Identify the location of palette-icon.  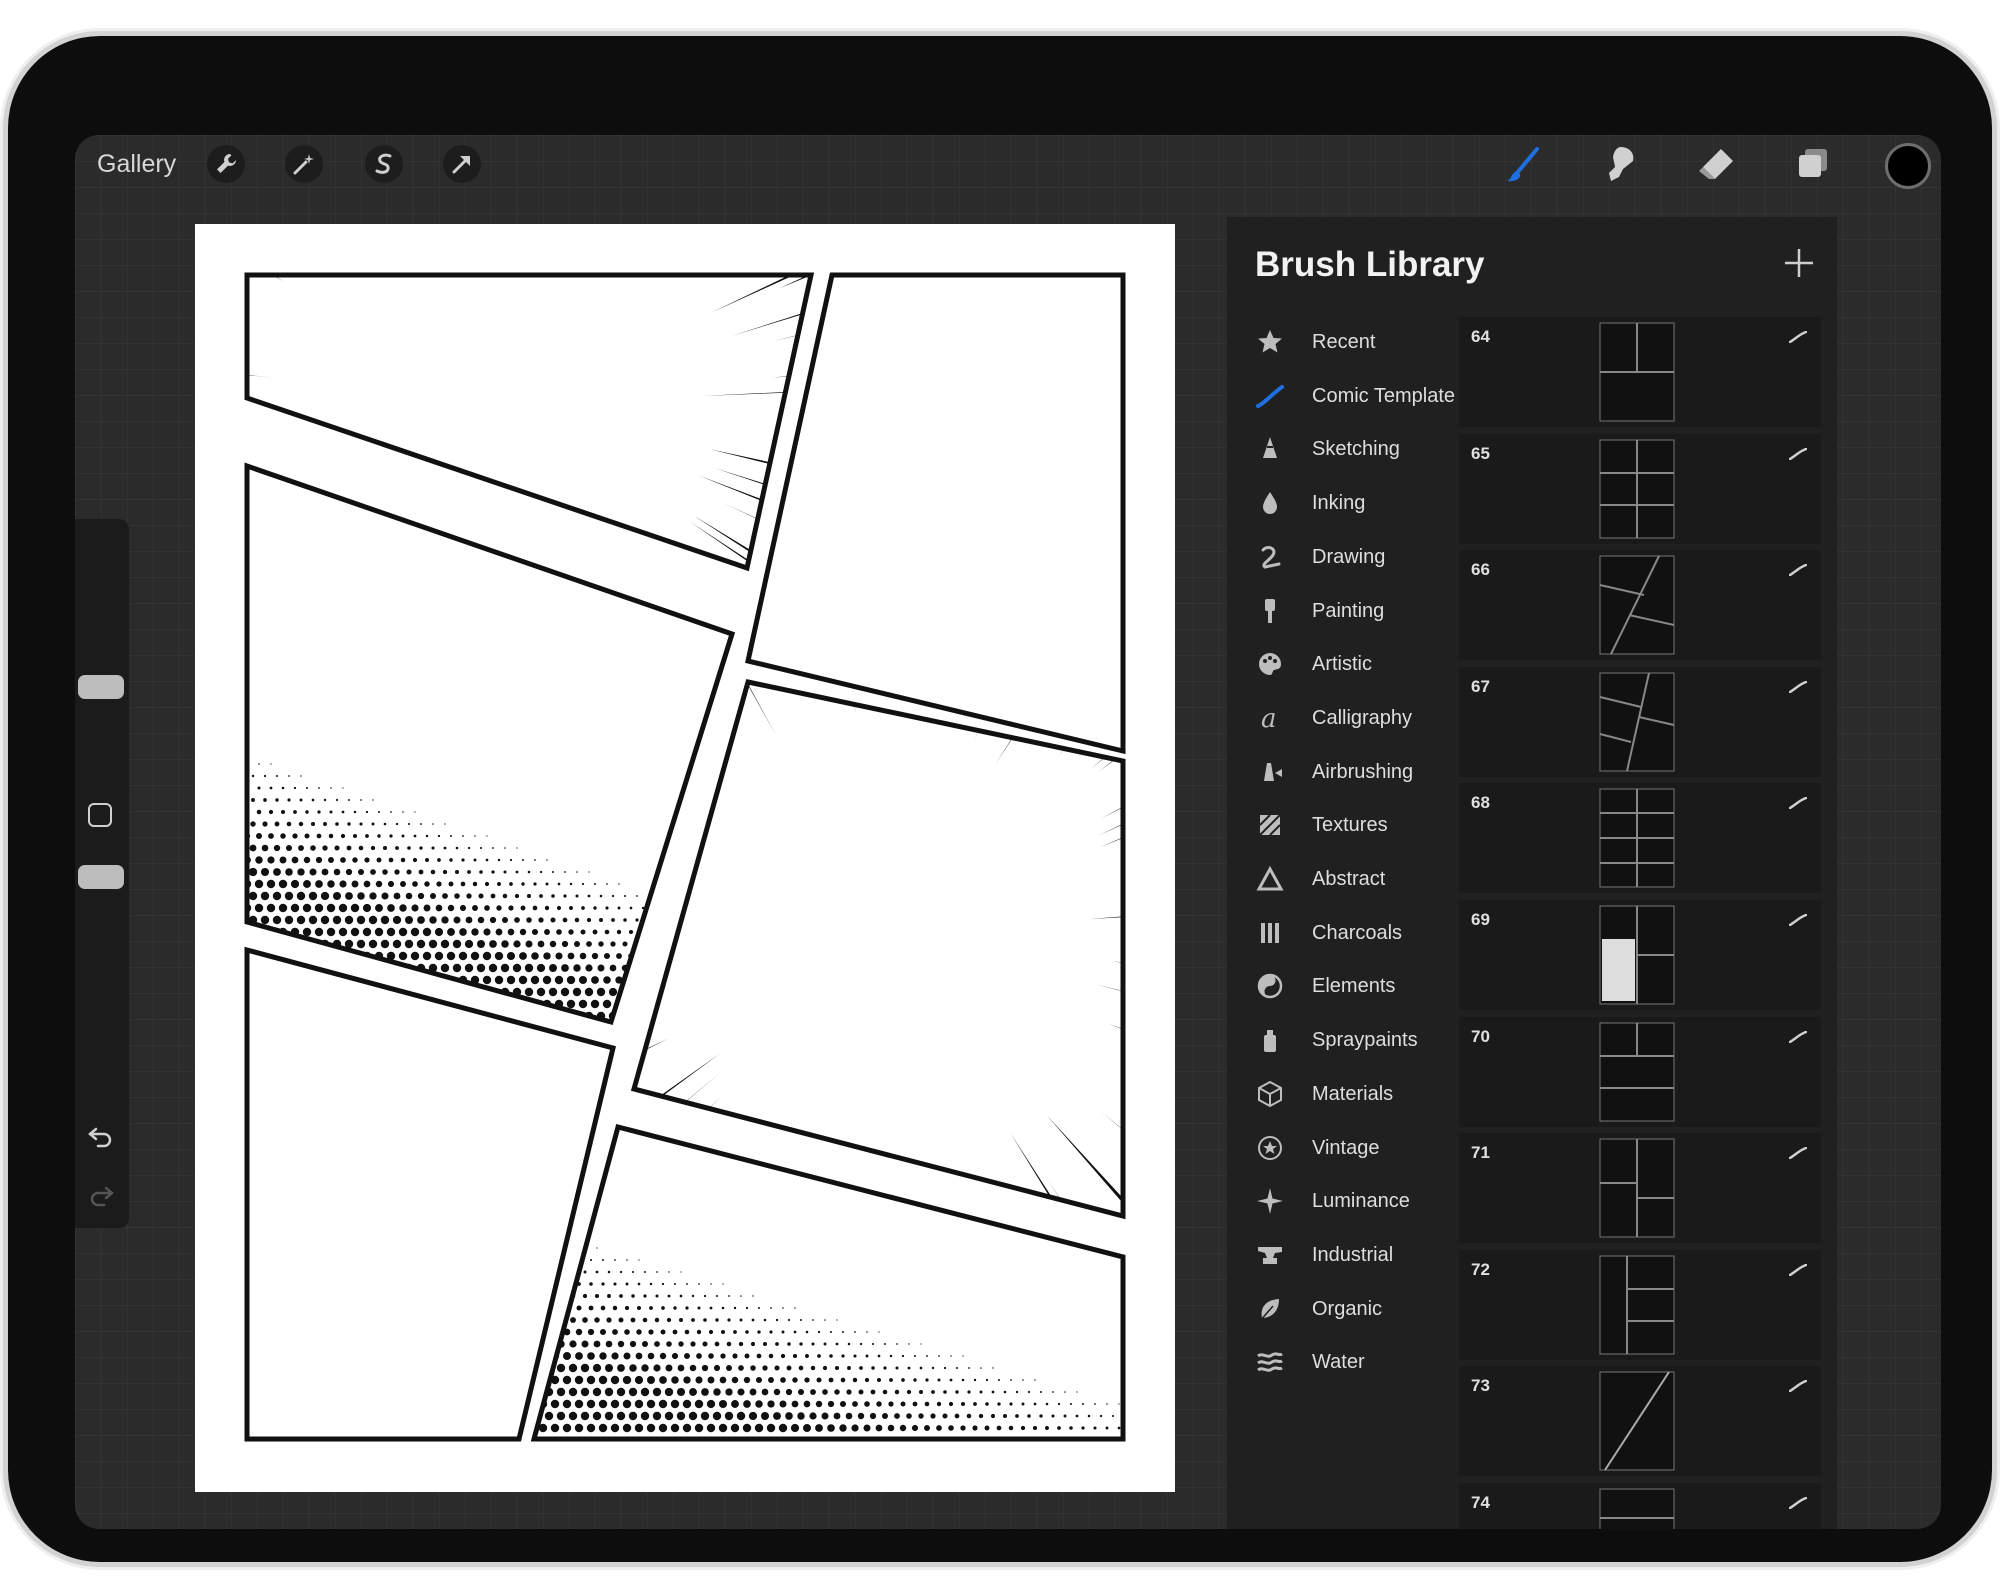
(1270, 664).